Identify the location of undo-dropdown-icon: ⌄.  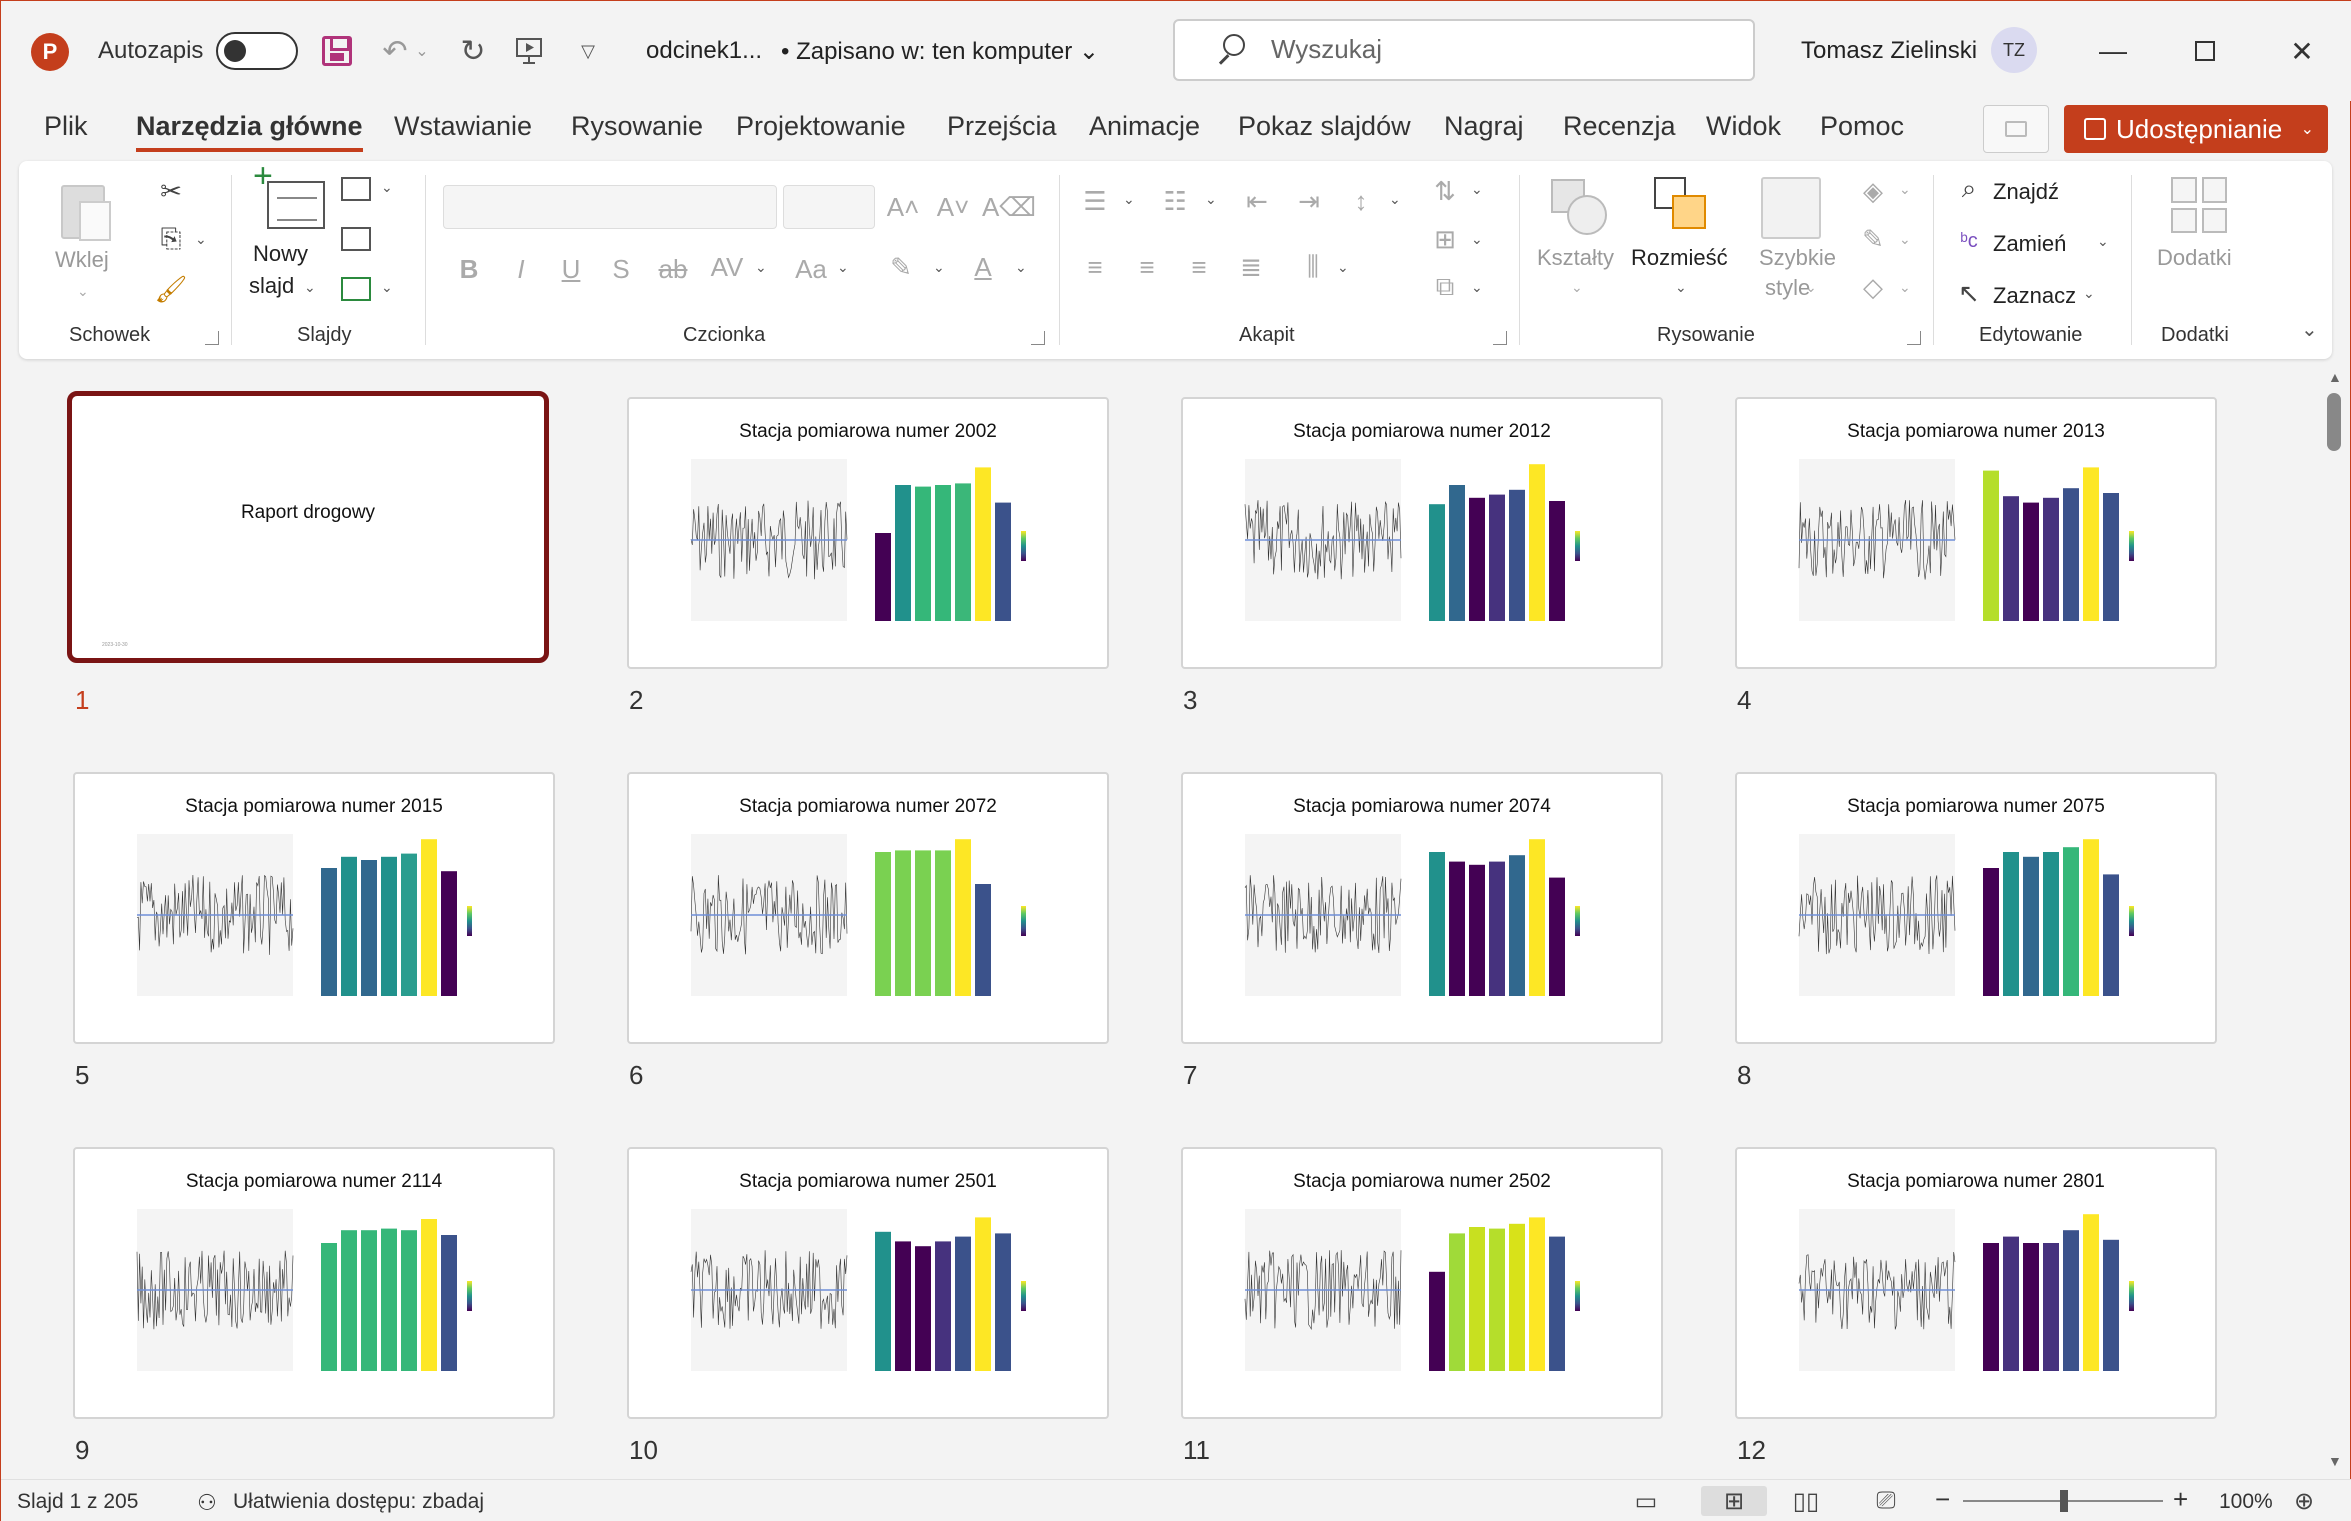
(422, 51).